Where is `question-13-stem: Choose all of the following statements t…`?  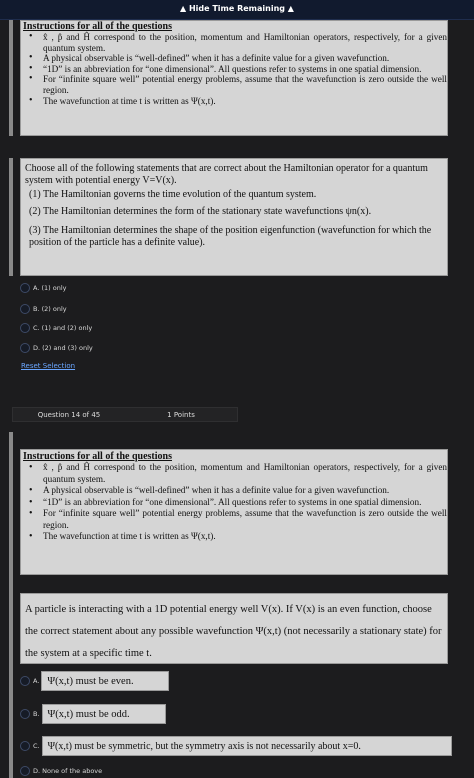
question-13-stem: Choose all of the following statements t… is located at coordinates (226, 174).